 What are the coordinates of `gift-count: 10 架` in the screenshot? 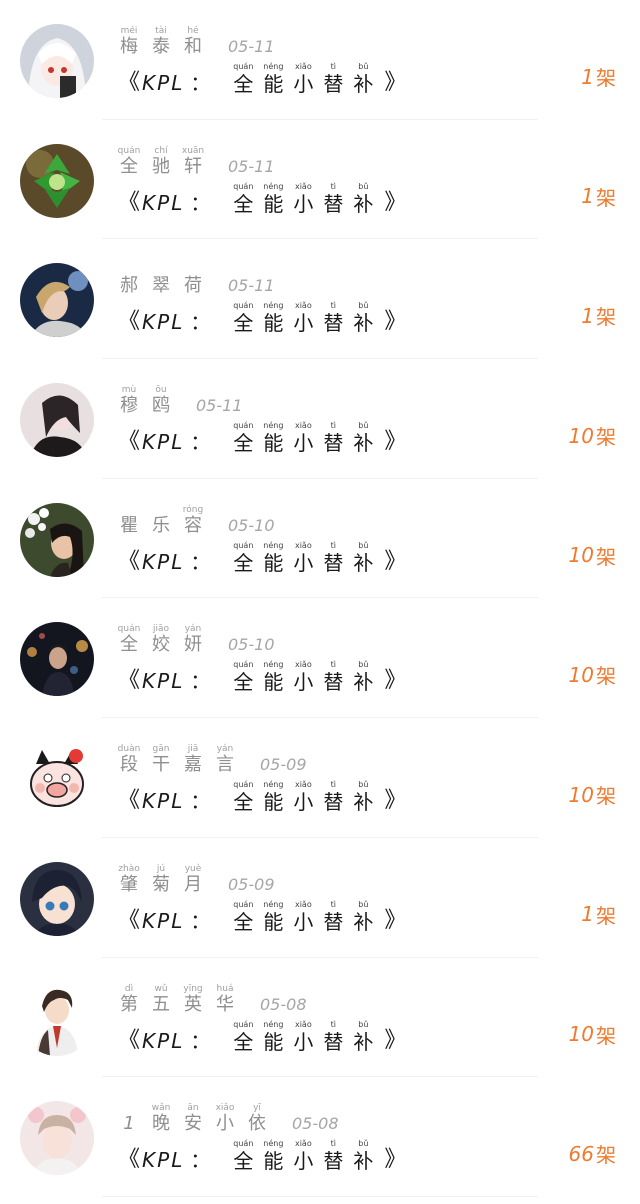 It's located at (592, 794).